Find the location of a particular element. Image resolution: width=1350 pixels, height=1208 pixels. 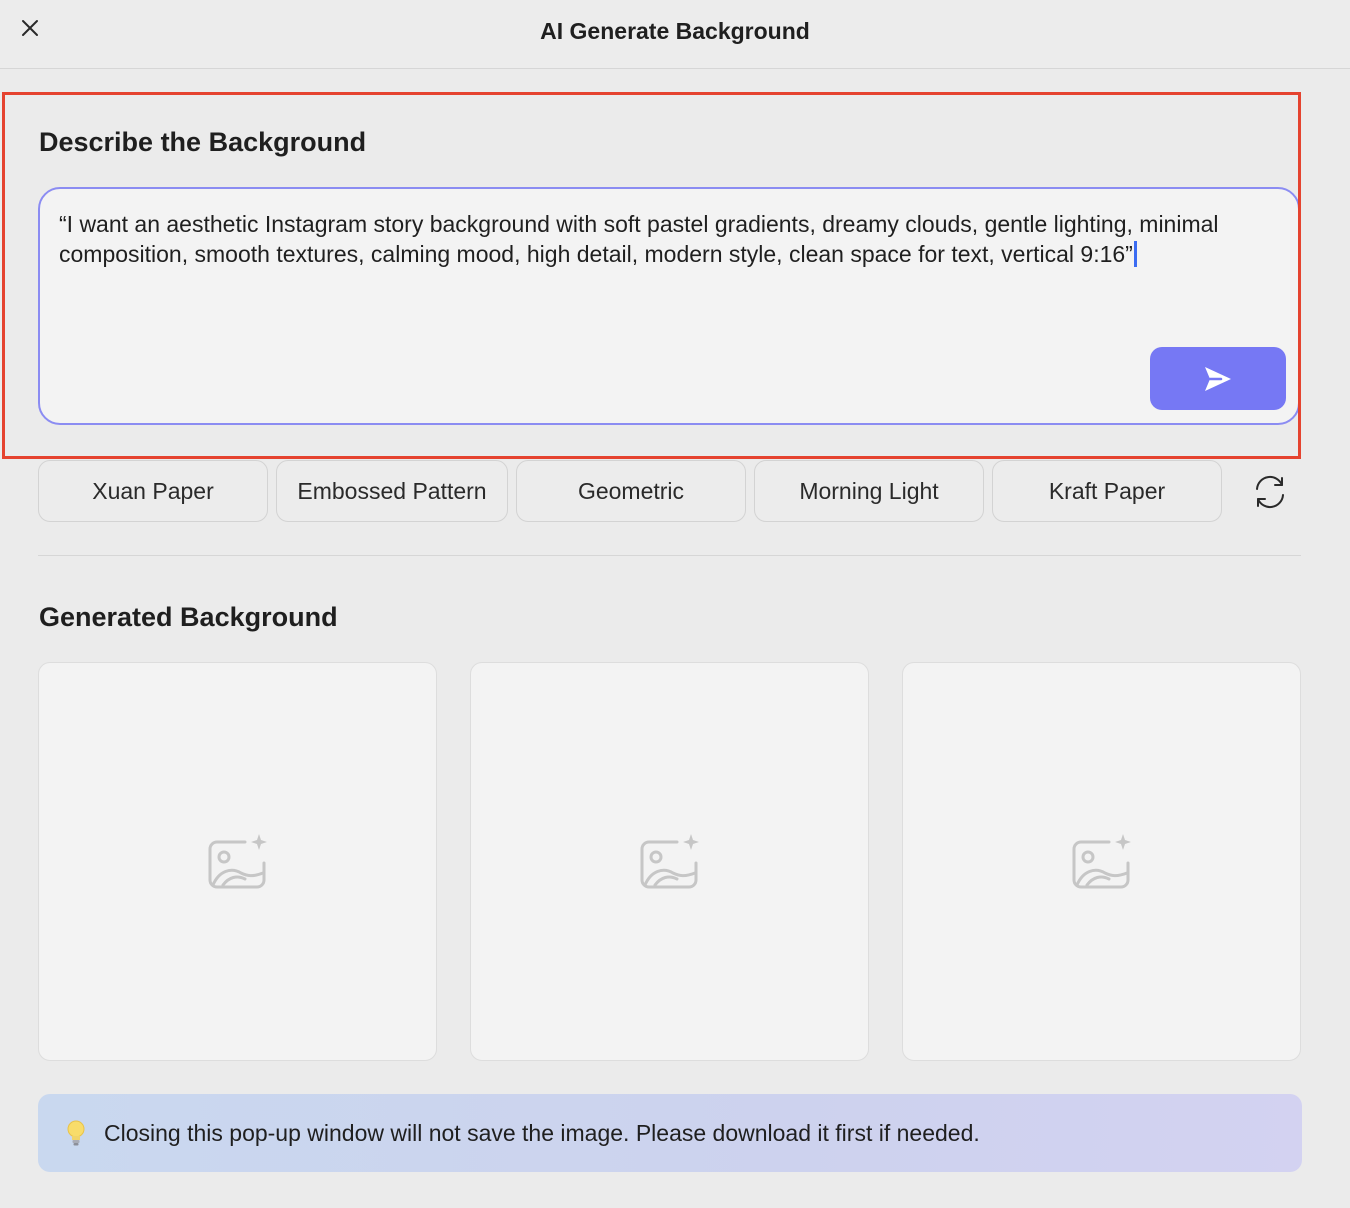

describe-heading: Describe the Background is located at coordinates (203, 142).